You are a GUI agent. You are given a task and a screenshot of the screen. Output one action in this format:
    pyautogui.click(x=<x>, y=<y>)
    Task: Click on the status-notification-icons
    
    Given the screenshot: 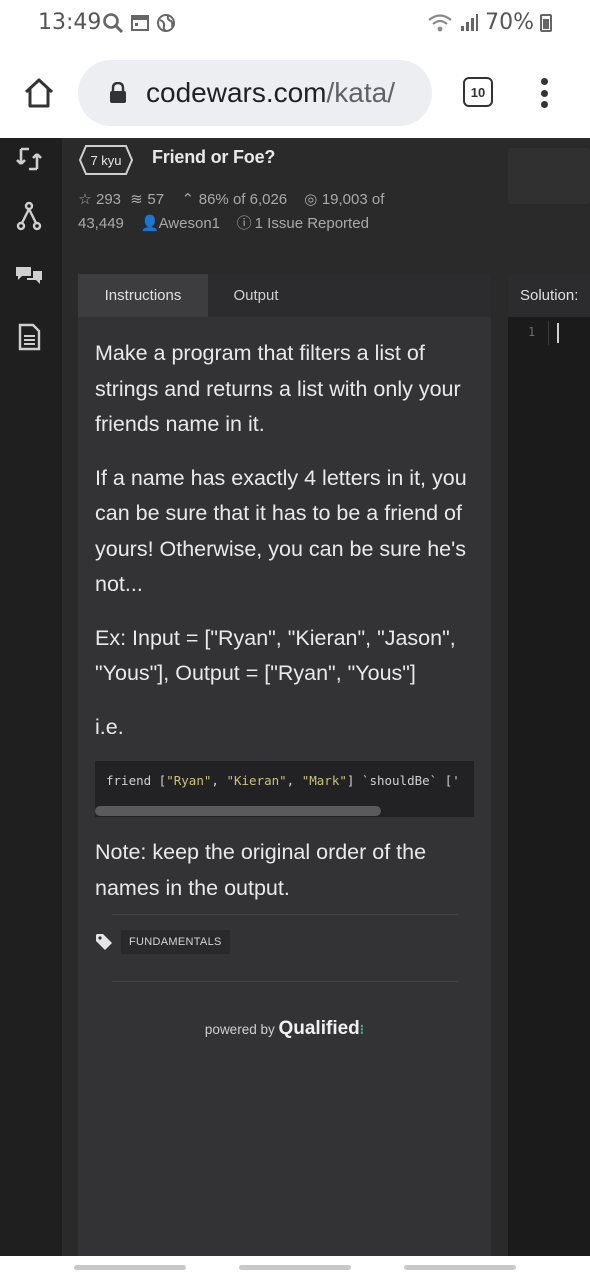 What is the action you would take?
    pyautogui.click(x=139, y=23)
    